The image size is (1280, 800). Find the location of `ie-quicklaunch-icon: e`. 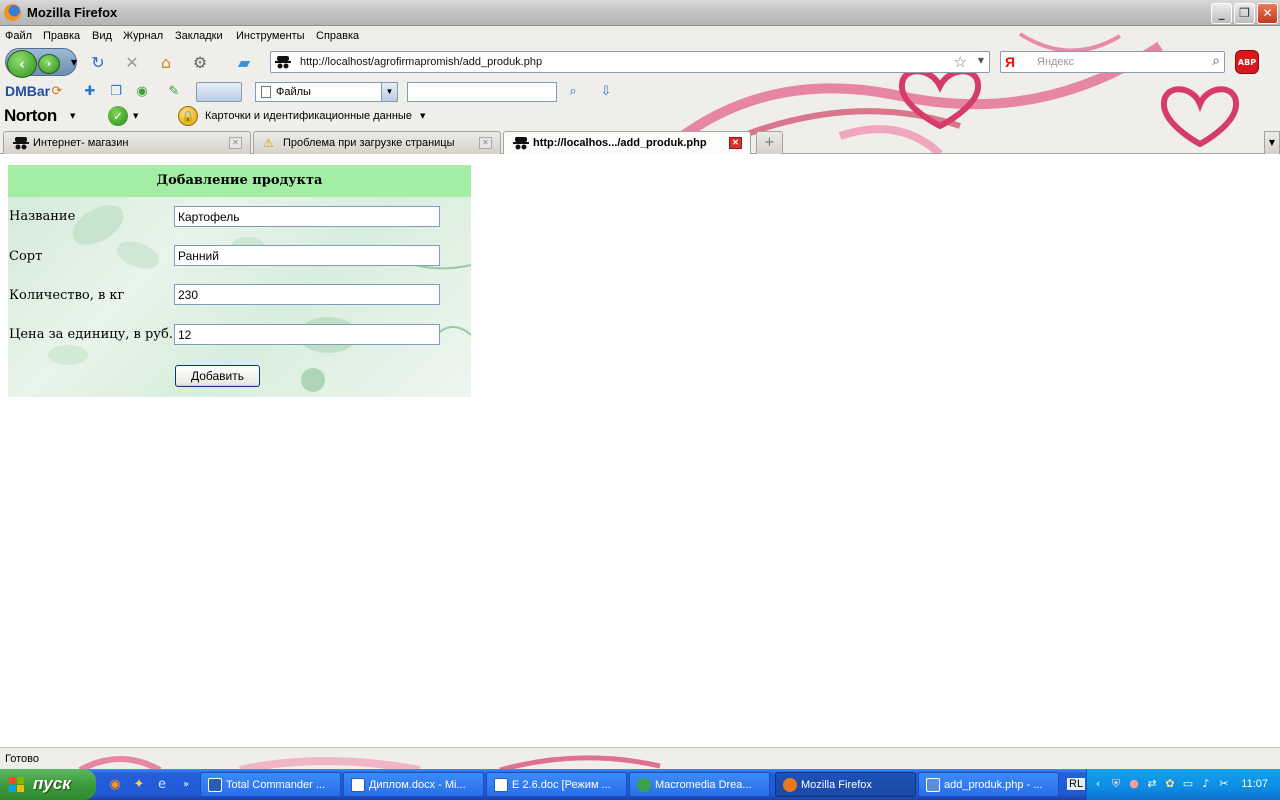

ie-quicklaunch-icon: e is located at coordinates (162, 785).